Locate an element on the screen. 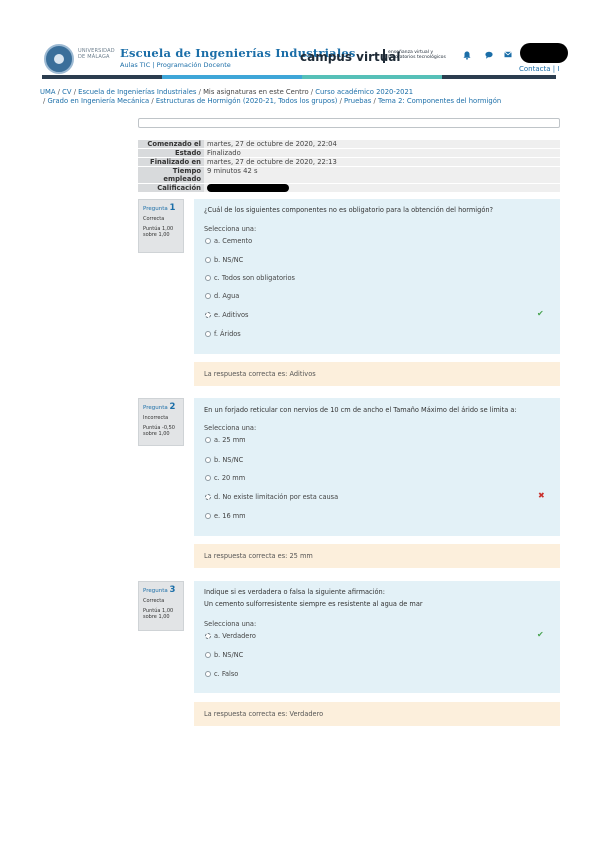  option-label: a. Cemento is located at coordinates (233, 241).